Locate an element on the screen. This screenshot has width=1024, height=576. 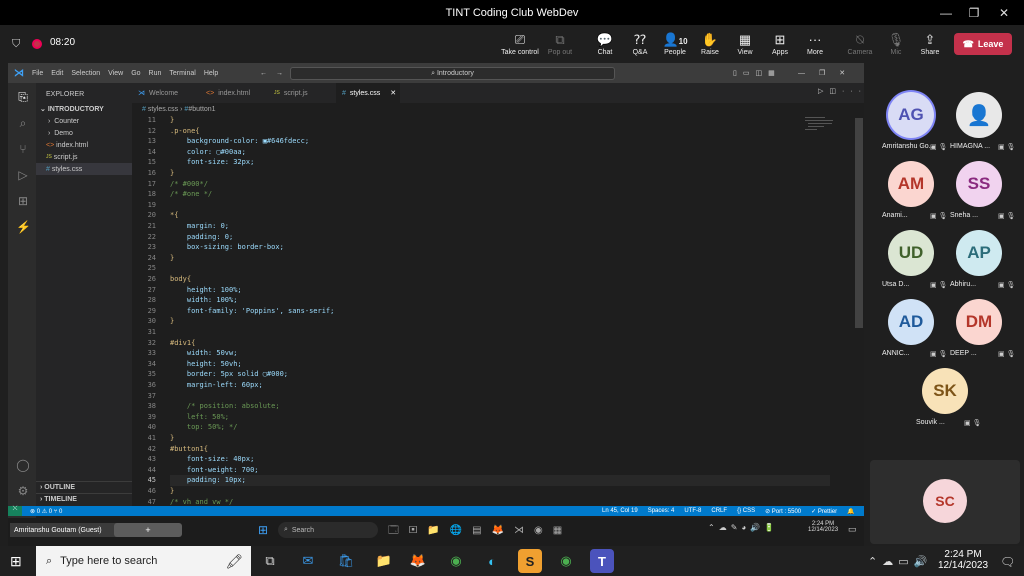
participant-avatar: AM is located at coordinates (911, 184).